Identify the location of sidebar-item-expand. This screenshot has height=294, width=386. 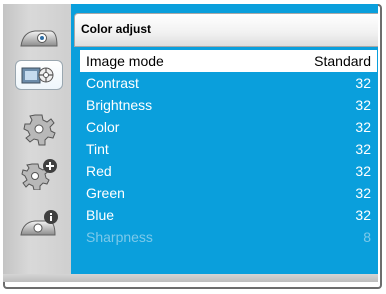
(39, 173).